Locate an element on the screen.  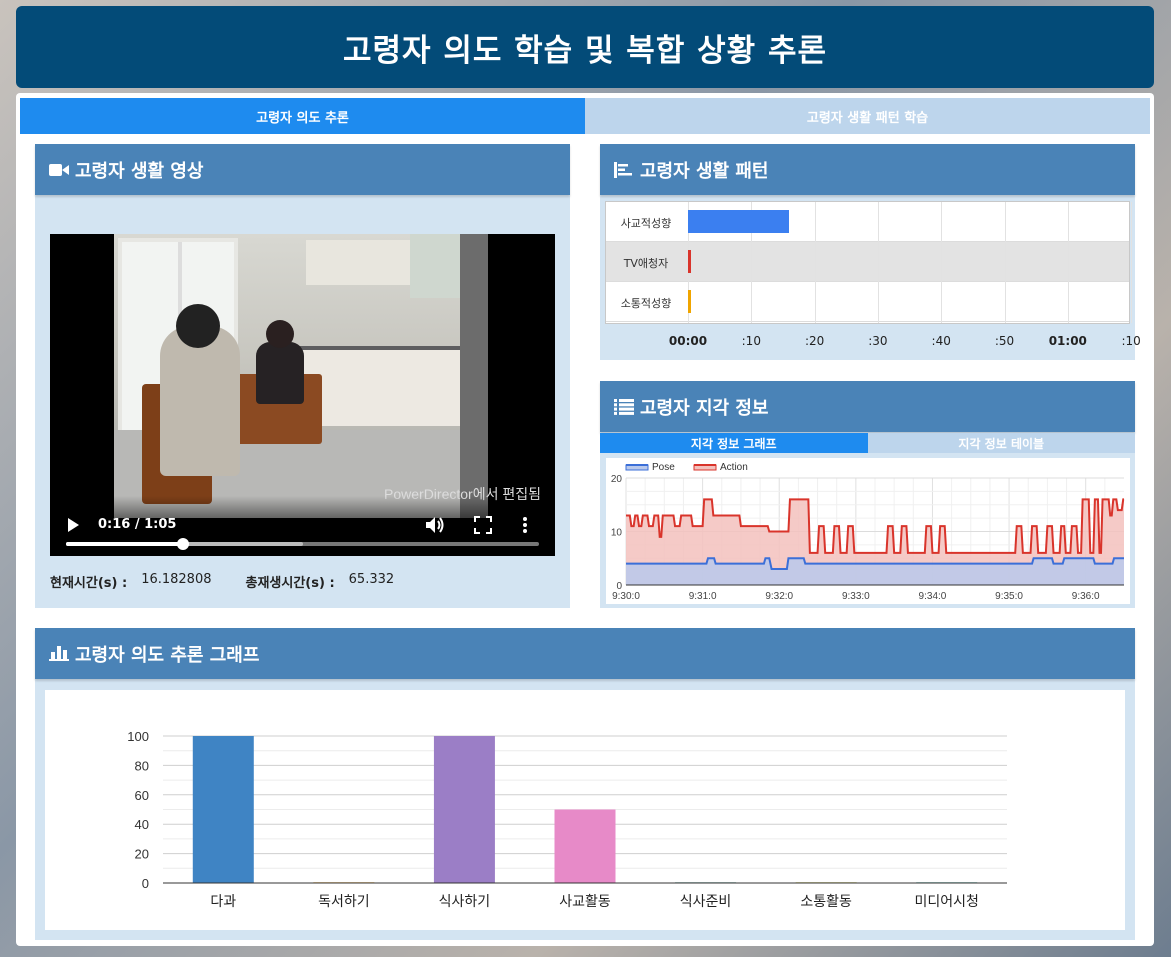
intention-chart-svg: 0 20 40 60 80 100 다과 독서하기 식사하기 사교활동 식사준비 소통활동 미디어시청 is located at coordinates (567, 819).